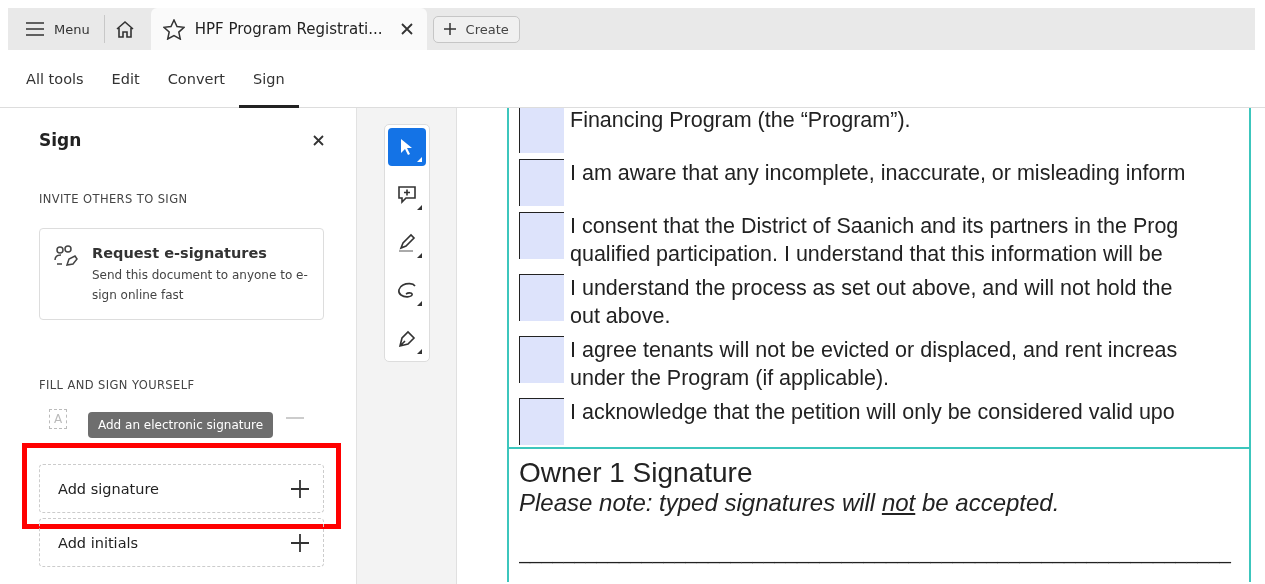  Describe the element at coordinates (406, 195) in the screenshot. I see `comment-icon` at that location.